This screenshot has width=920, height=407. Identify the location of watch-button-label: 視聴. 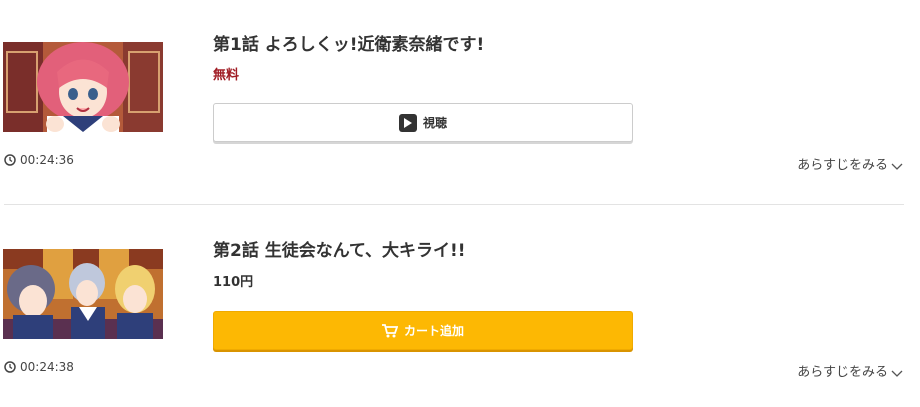
(434, 123).